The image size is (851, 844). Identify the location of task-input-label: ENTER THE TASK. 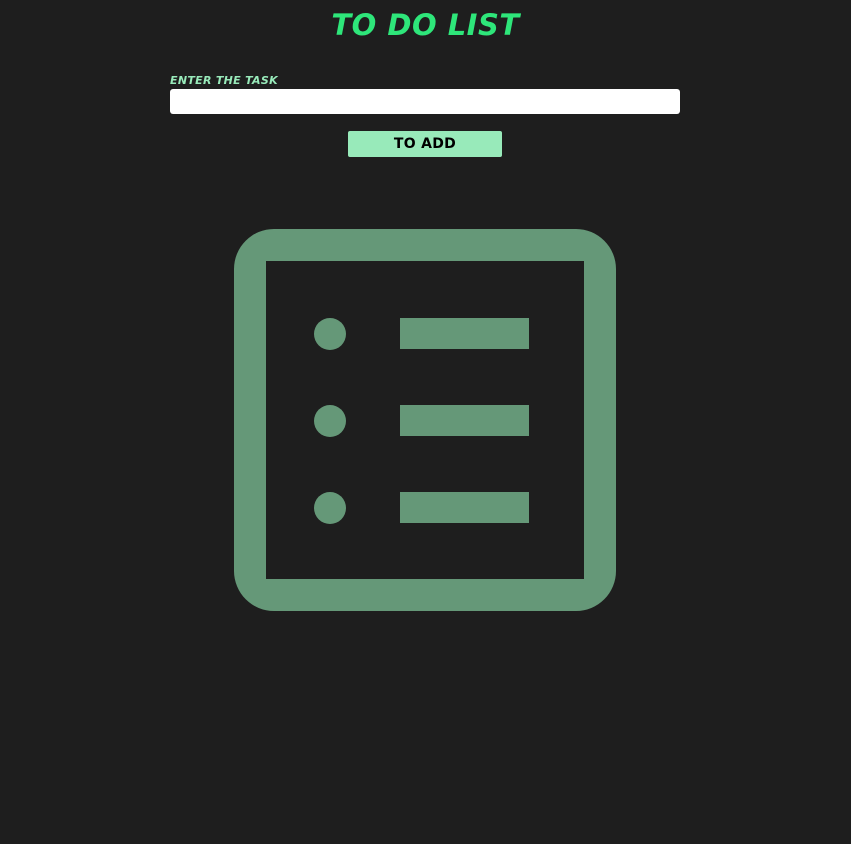
(224, 80).